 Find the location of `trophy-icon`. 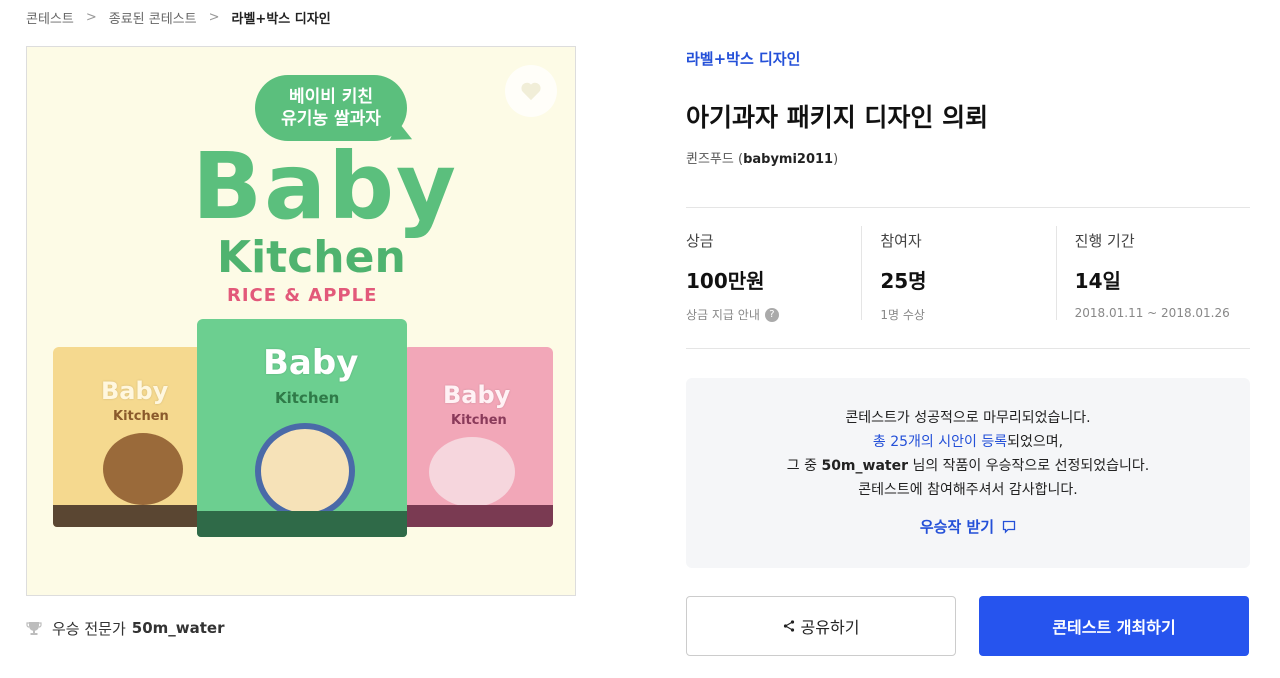

trophy-icon is located at coordinates (34, 628).